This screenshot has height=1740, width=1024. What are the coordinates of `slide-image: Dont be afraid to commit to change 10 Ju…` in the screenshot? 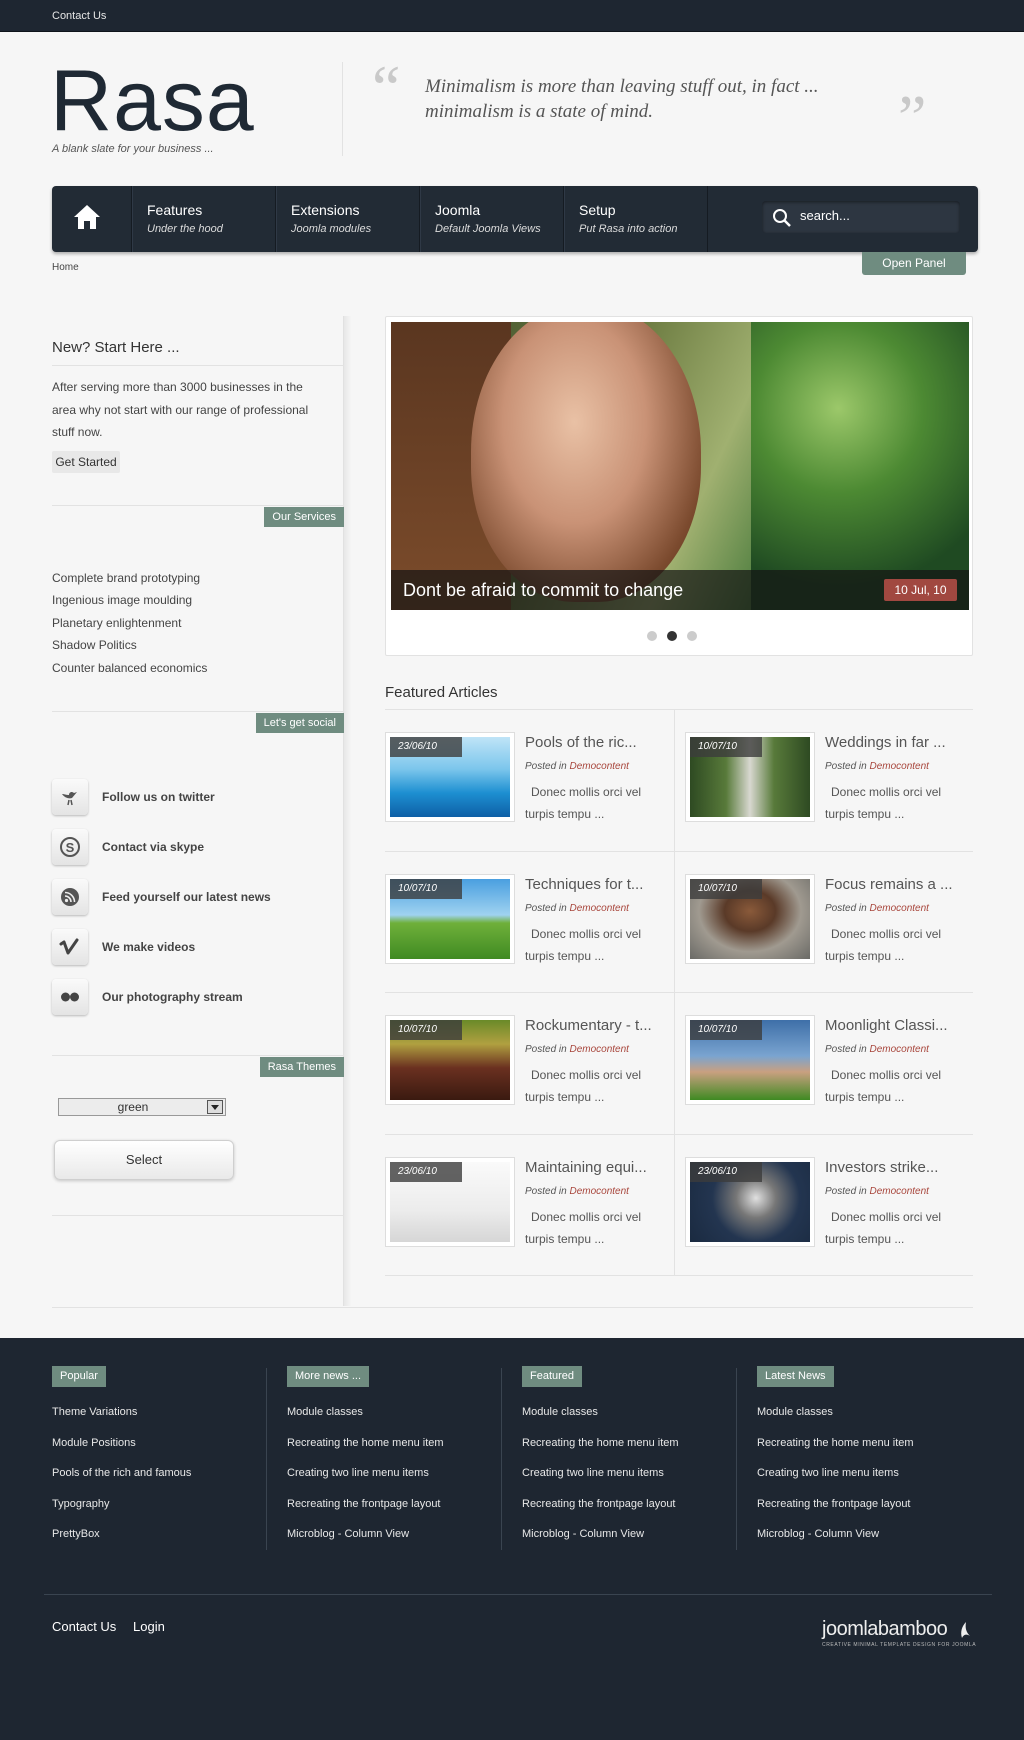 It's located at (680, 466).